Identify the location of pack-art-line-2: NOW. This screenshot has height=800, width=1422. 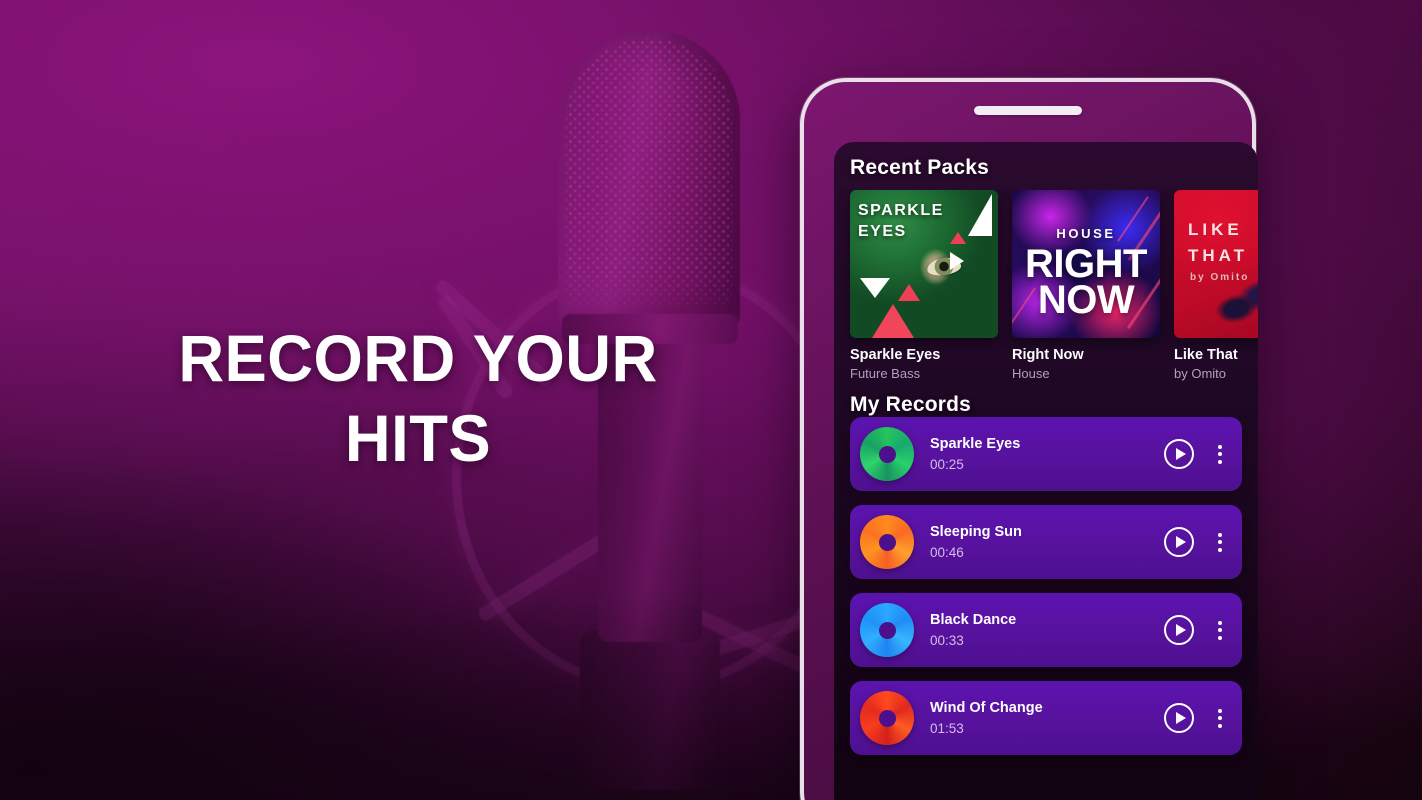
(1086, 300).